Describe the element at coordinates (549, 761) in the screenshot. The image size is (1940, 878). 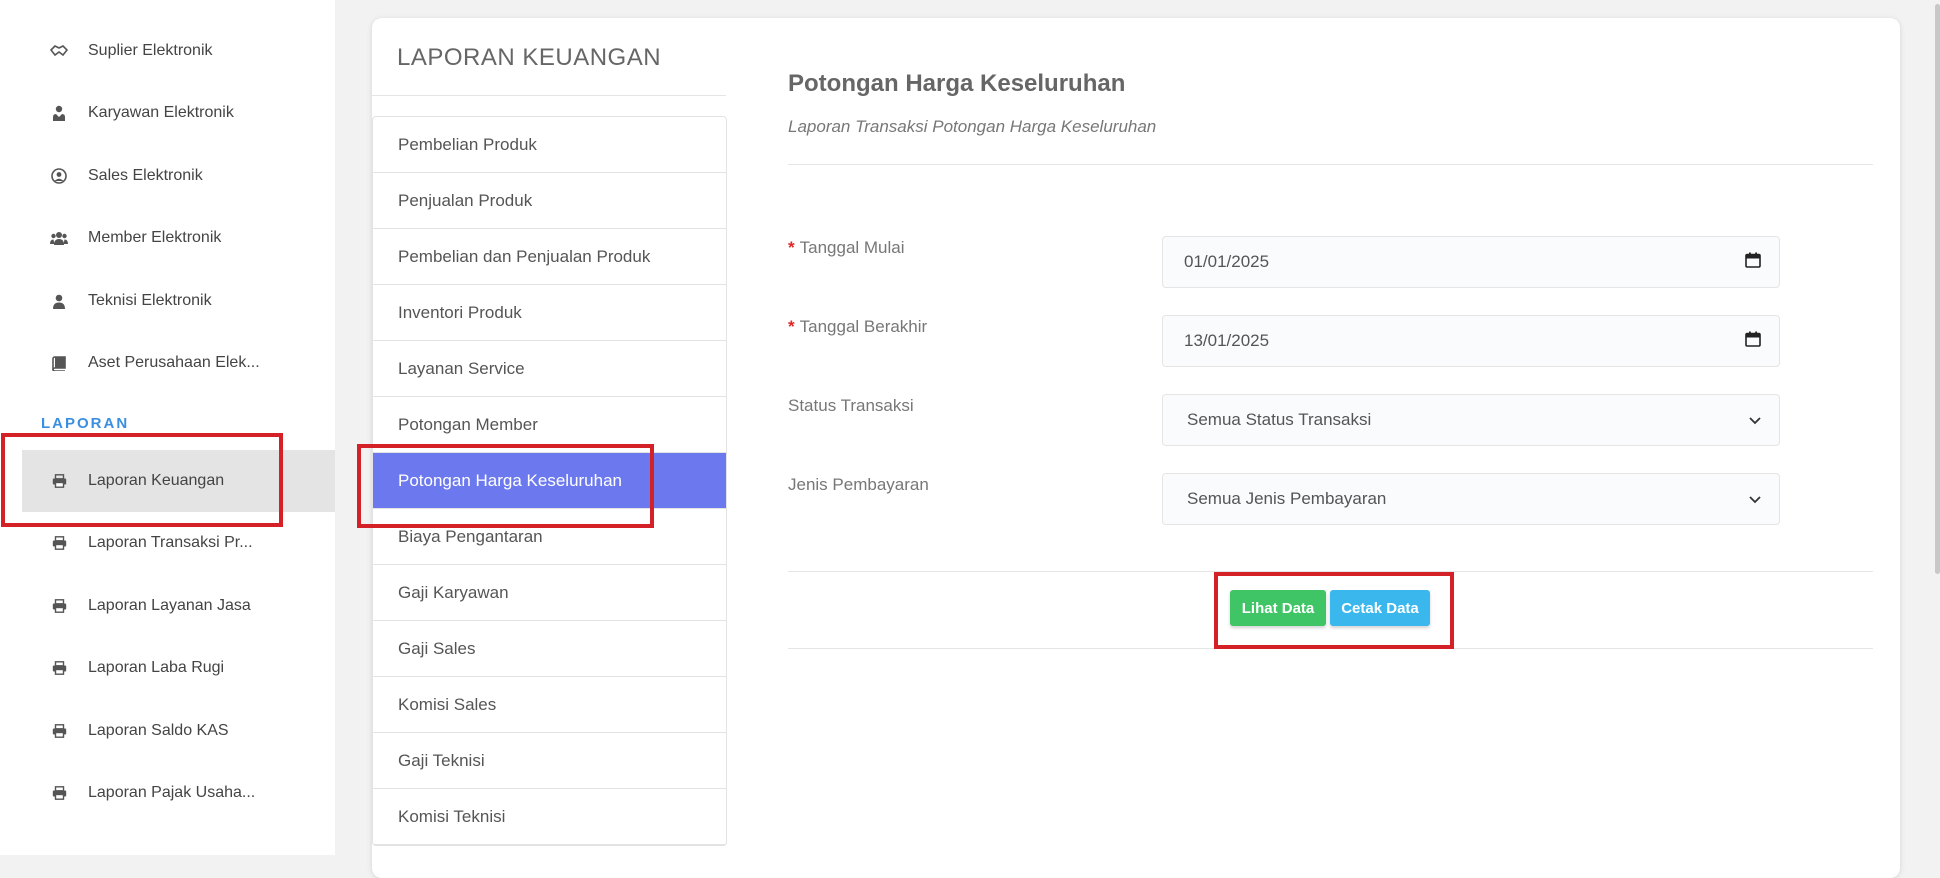
I see `menu-item-gaji-teknisi: Gaji Teknisi` at that location.